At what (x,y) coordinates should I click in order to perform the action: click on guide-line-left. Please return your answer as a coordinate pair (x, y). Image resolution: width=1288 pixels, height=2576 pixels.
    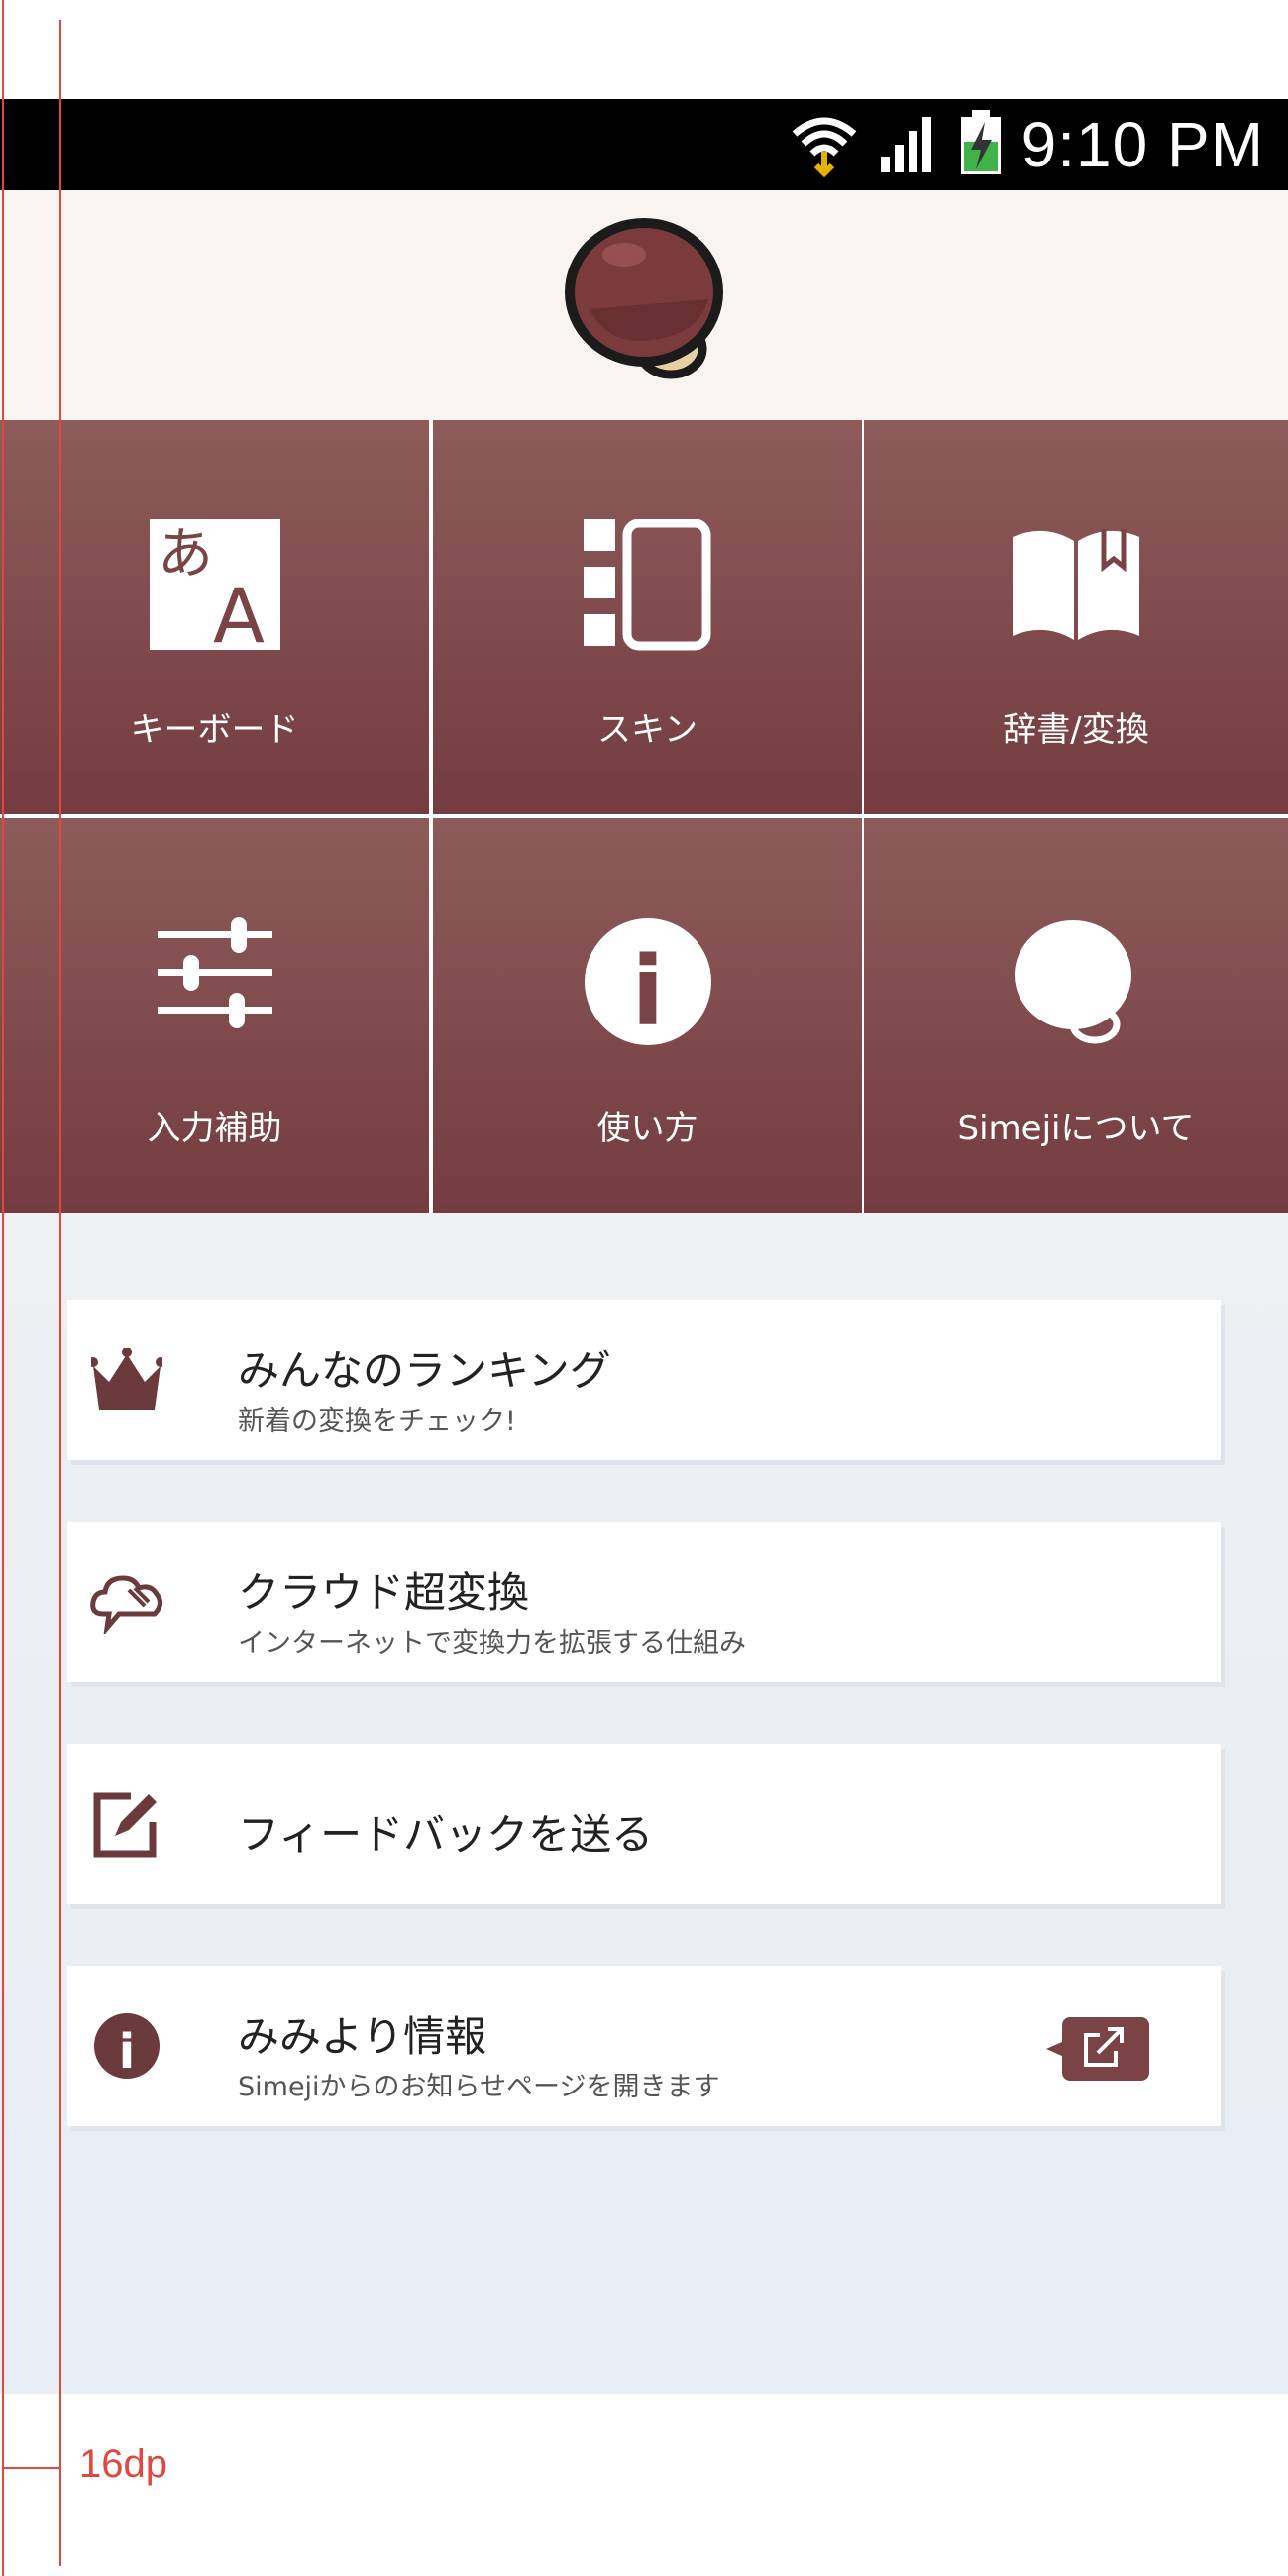
    Looking at the image, I should click on (3, 1288).